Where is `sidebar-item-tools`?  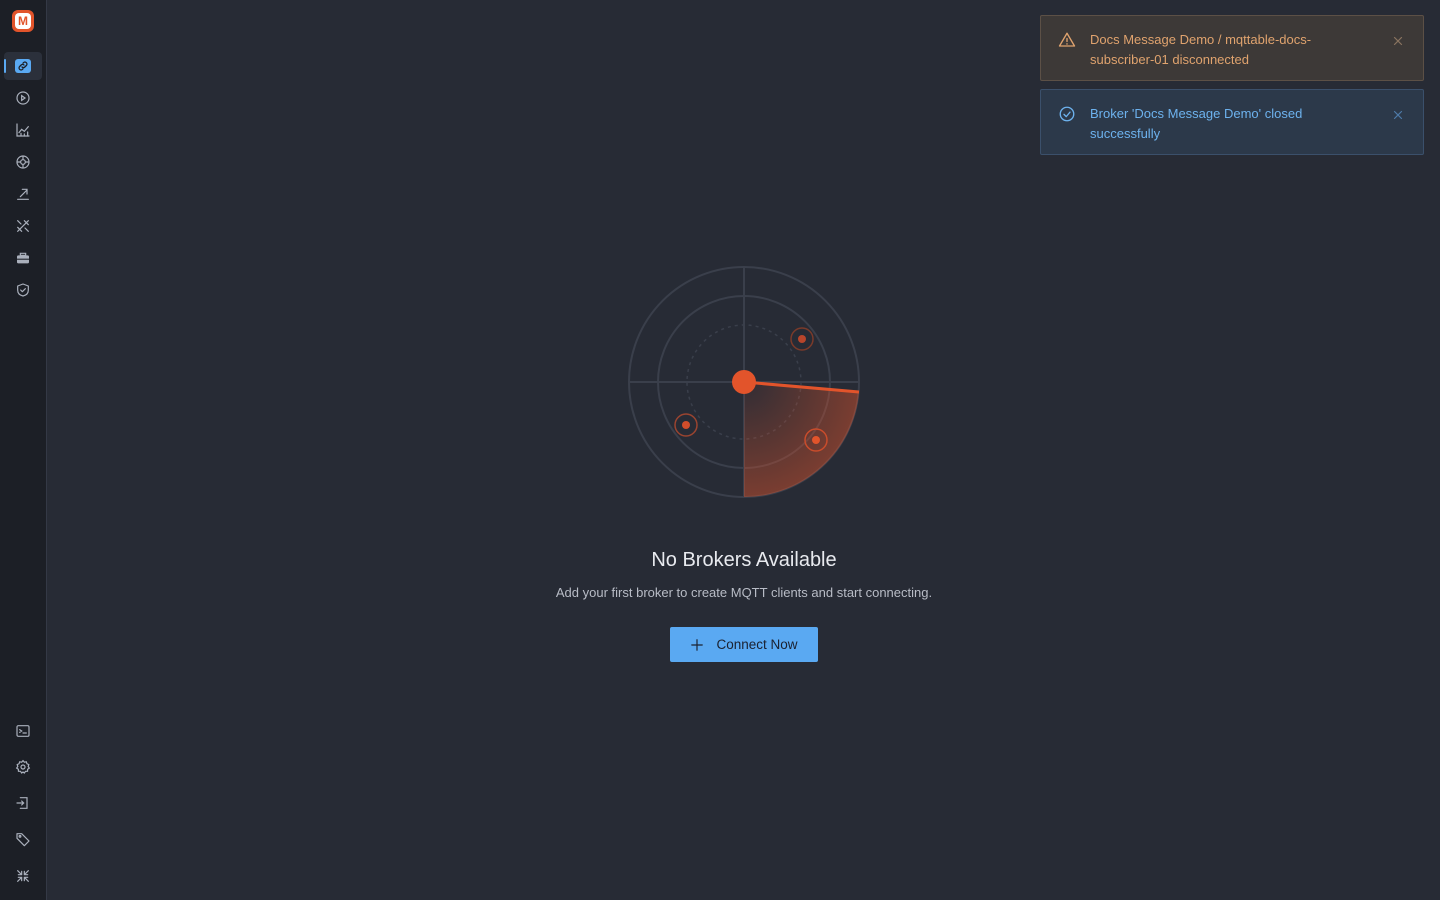 sidebar-item-tools is located at coordinates (23, 226).